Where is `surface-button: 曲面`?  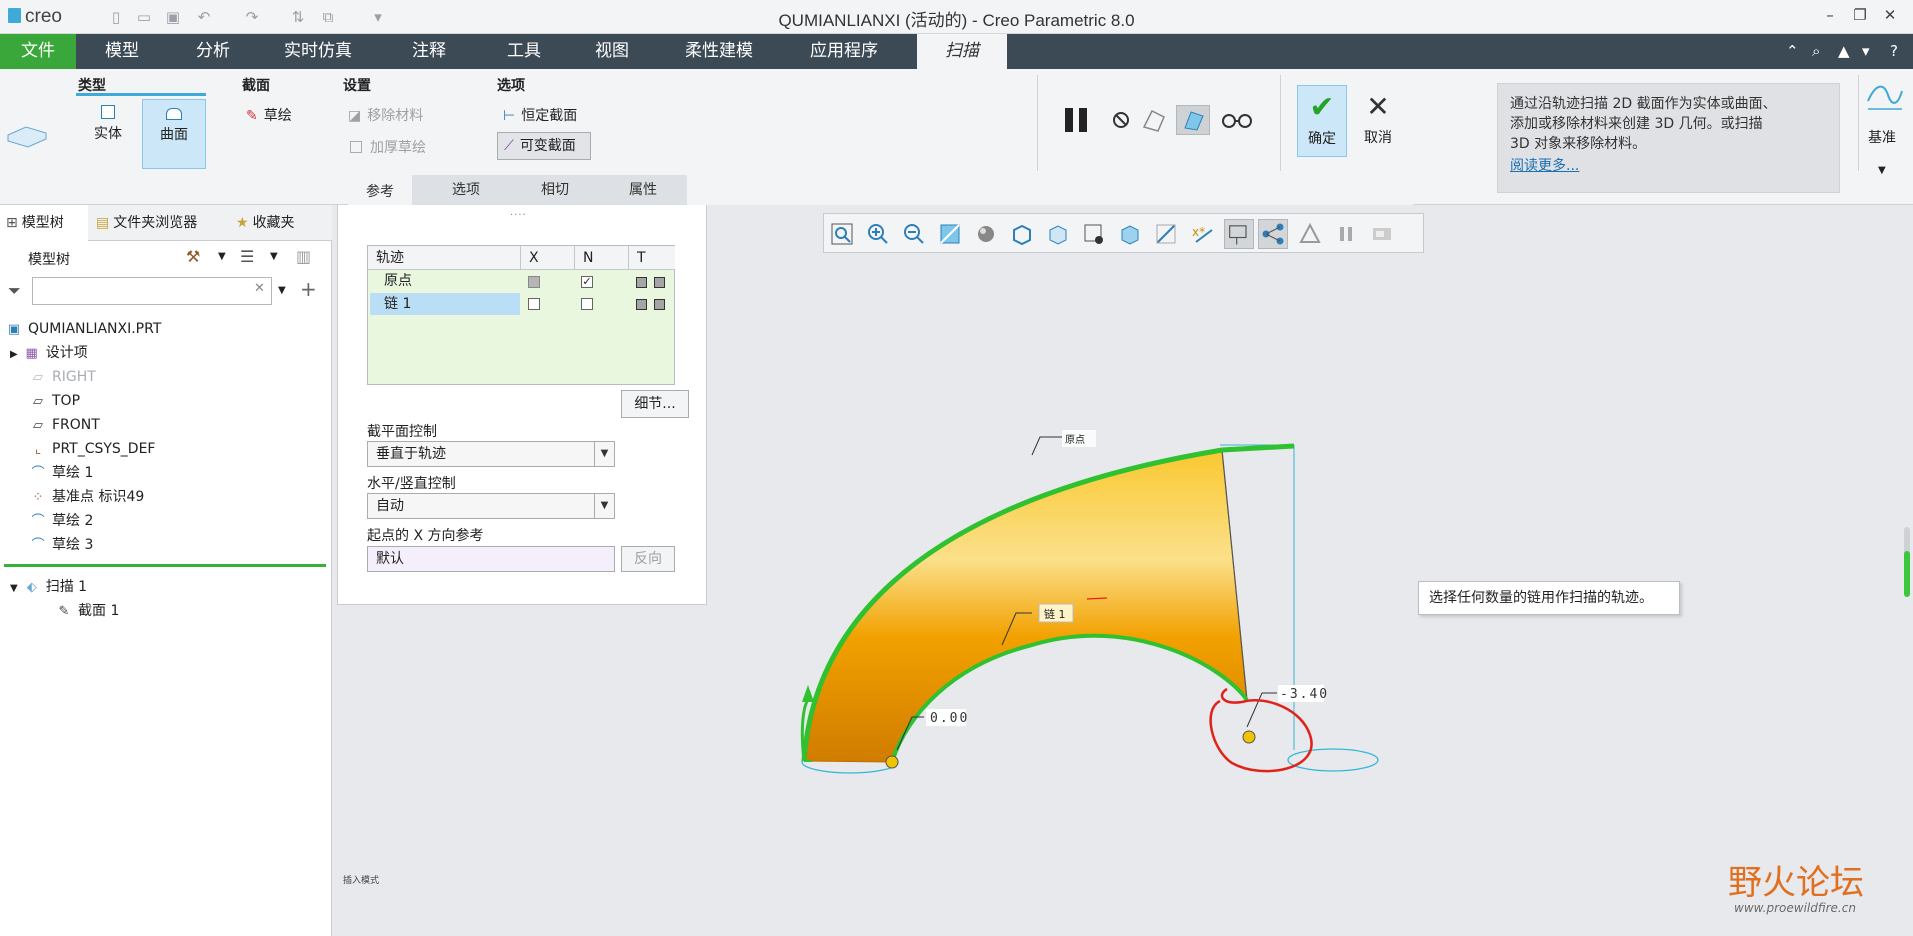
surface-button: 曲面 is located at coordinates (174, 134).